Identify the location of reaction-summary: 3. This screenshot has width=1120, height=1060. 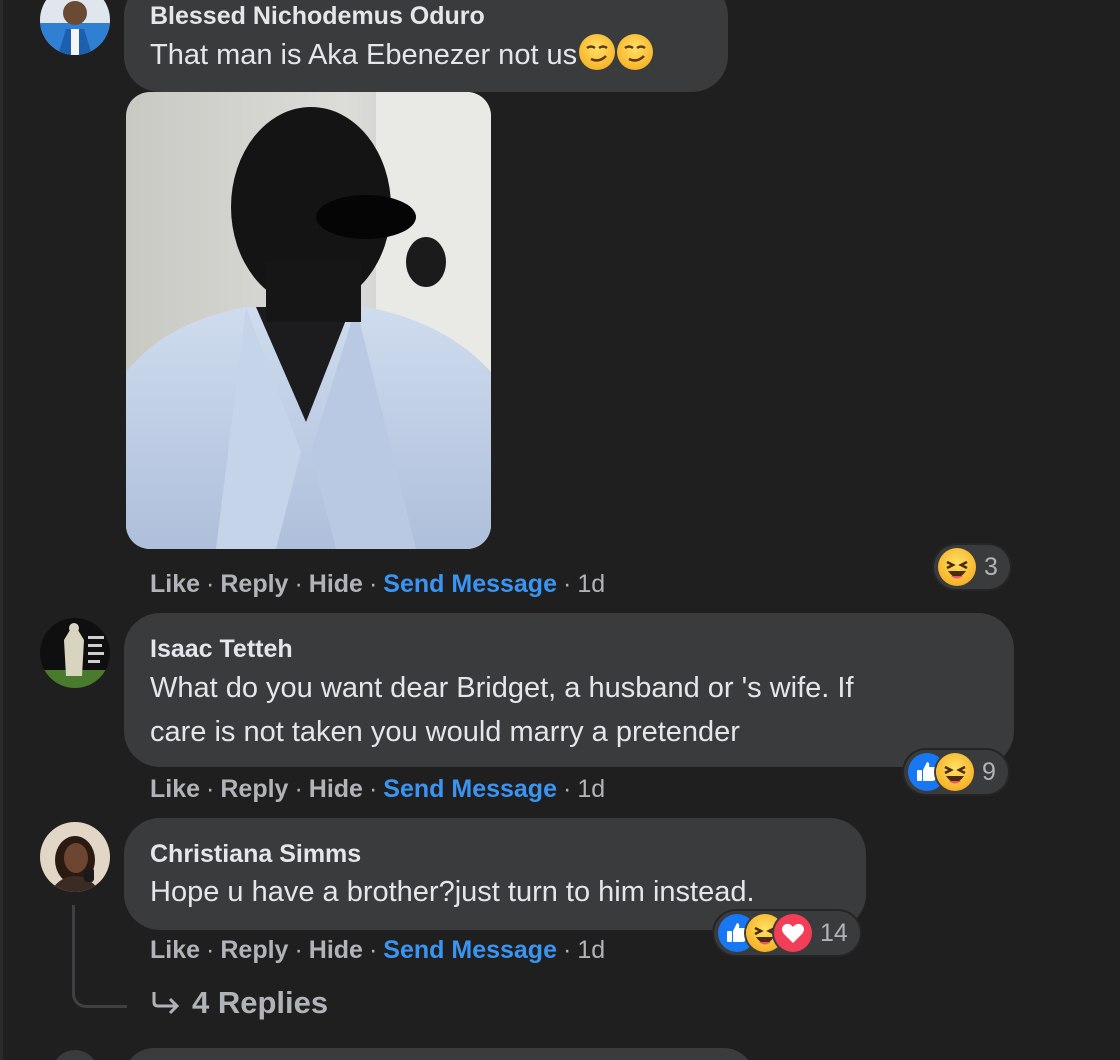
(972, 567).